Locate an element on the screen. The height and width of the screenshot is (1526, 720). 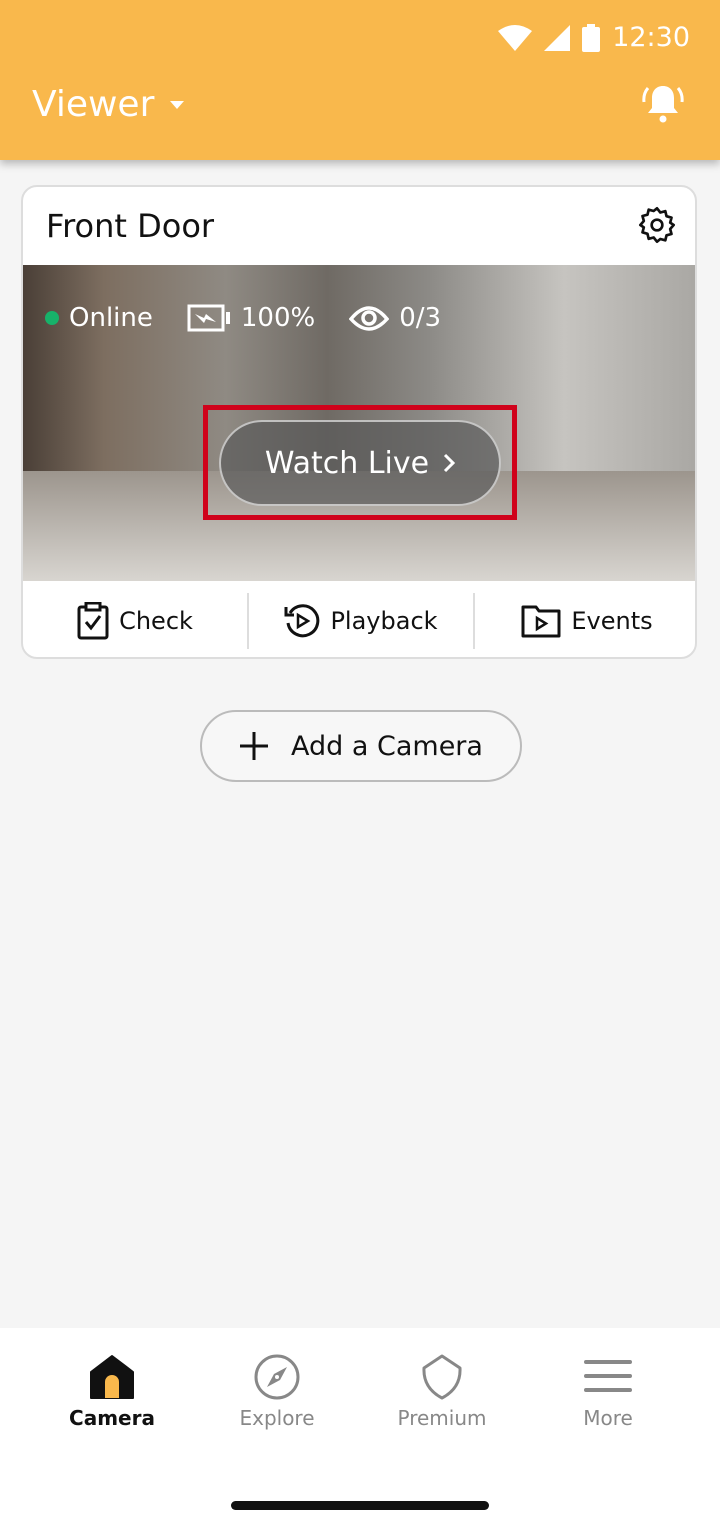
nav-more-label: More is located at coordinates (608, 1418).